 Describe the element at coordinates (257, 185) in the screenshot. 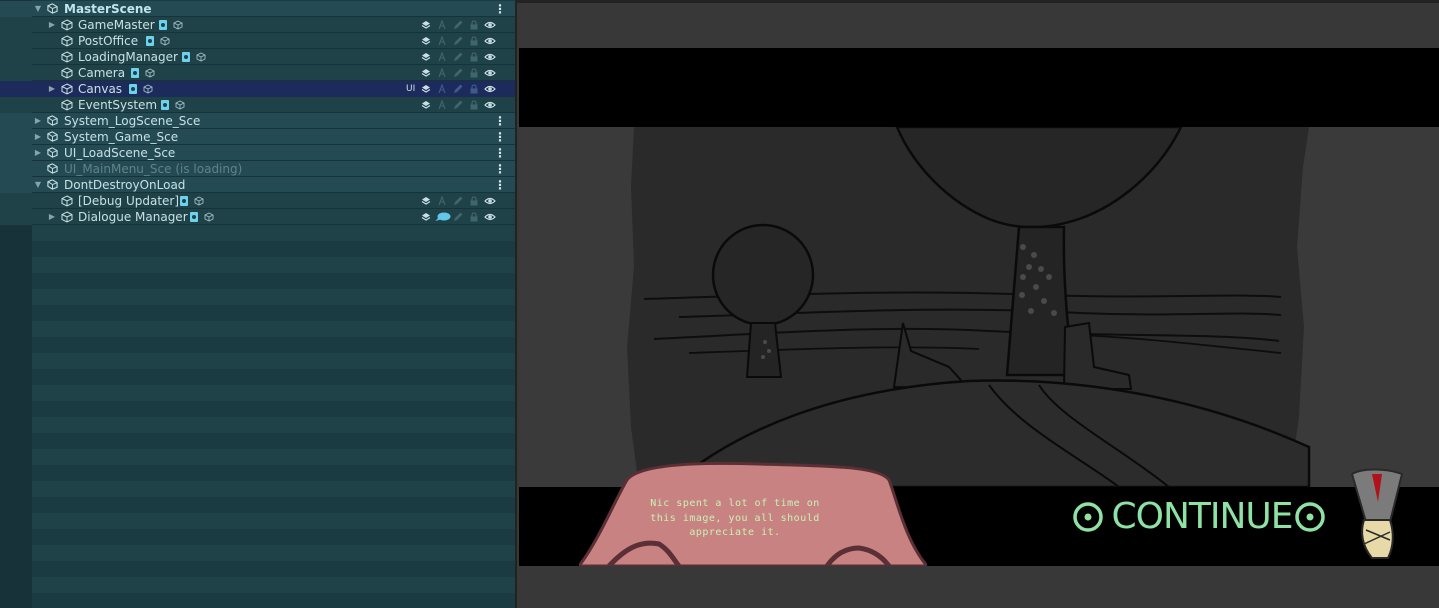

I see `scene-row-dontdestroyonload: ▼ DontDestroyOnLoad ⋮` at that location.